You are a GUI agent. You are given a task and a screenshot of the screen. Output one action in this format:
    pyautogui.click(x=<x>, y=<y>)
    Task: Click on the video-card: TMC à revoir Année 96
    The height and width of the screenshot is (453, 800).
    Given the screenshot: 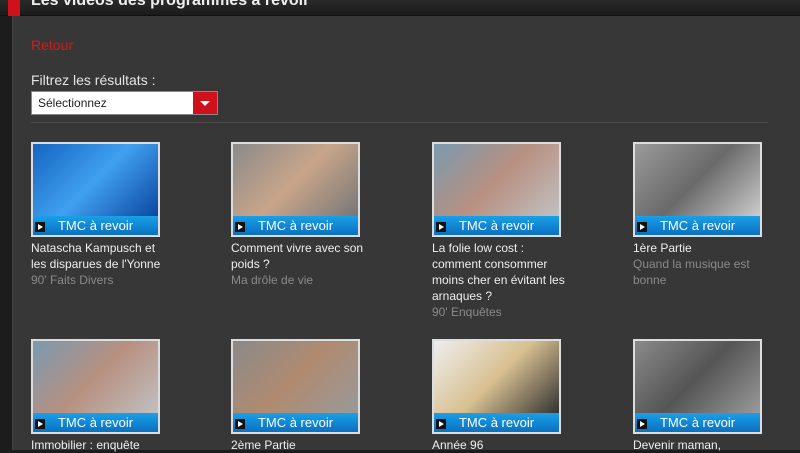 What is the action you would take?
    pyautogui.click(x=502, y=396)
    